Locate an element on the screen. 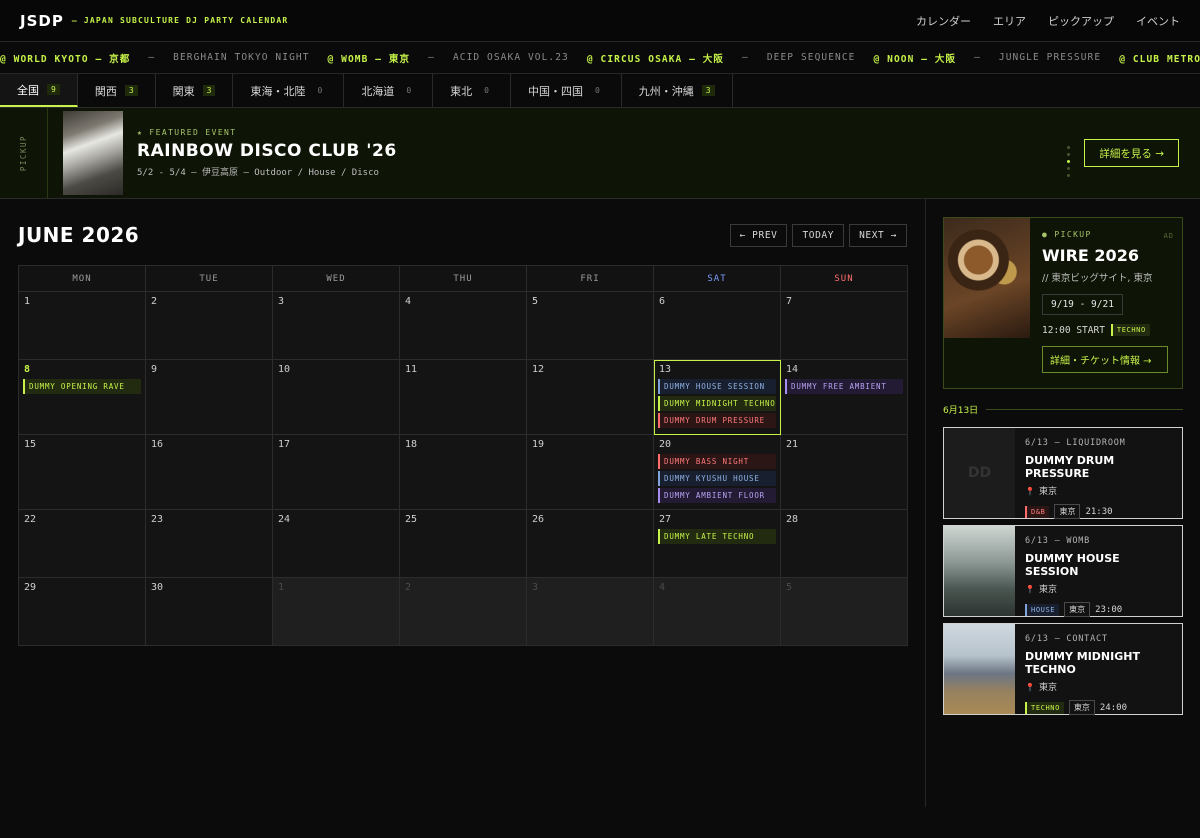  region-tab-count: 3 is located at coordinates (131, 90).